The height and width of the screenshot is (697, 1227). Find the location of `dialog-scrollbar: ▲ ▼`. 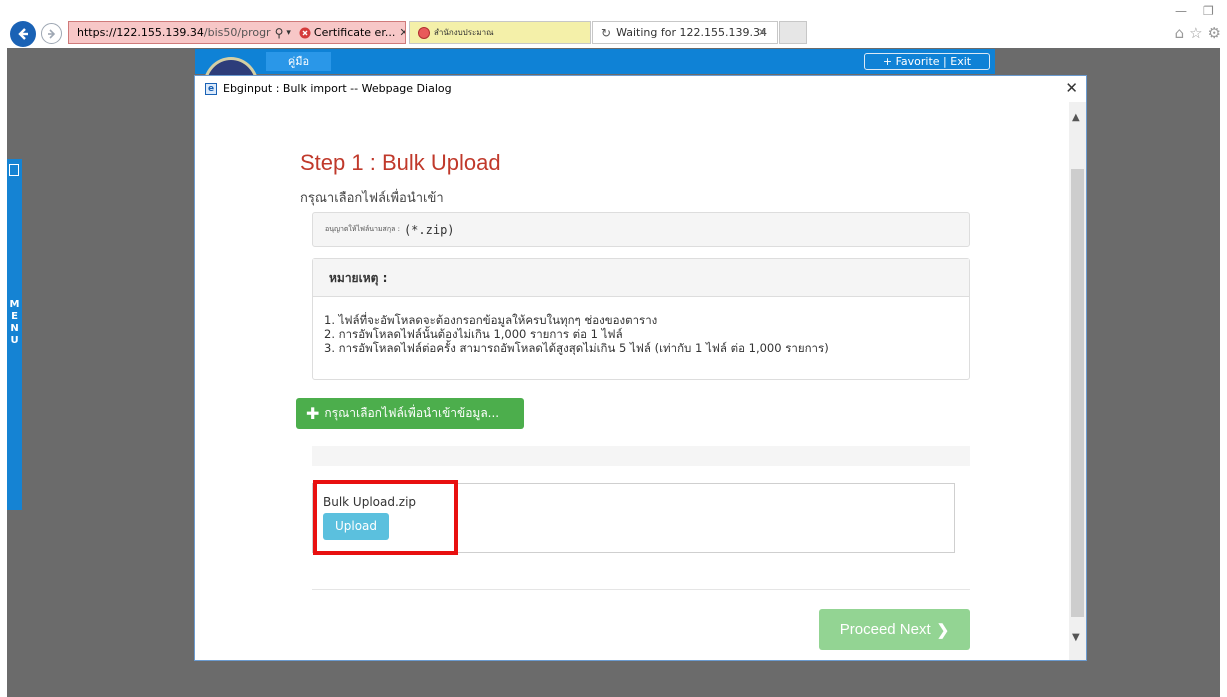

dialog-scrollbar: ▲ ▼ is located at coordinates (1077, 381).